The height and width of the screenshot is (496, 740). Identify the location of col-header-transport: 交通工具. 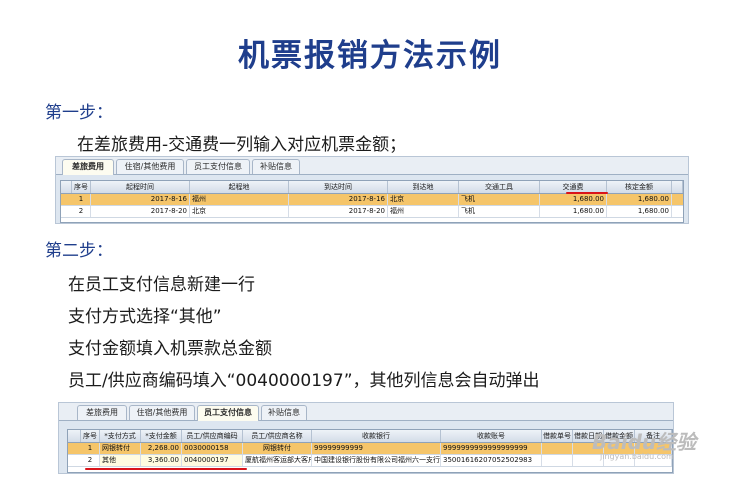
(499, 187).